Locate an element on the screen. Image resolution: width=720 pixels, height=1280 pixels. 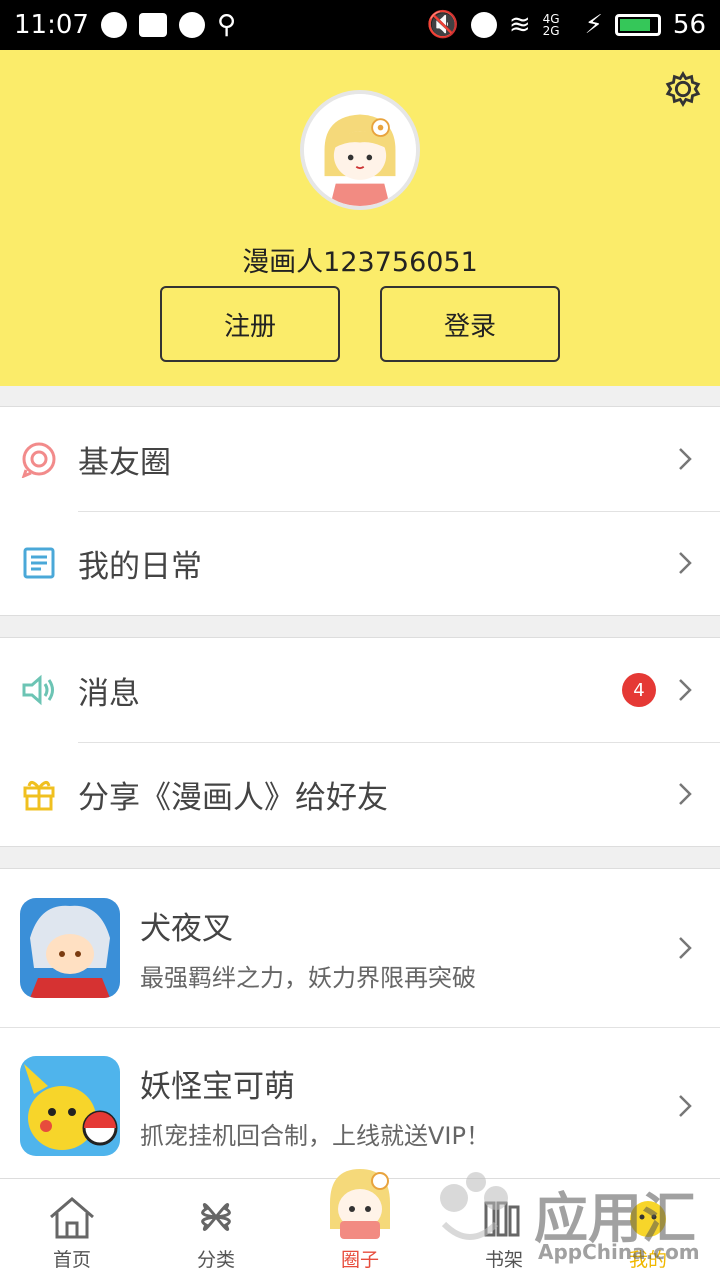
menu-item-label: 我的日常 is located at coordinates (140, 566).